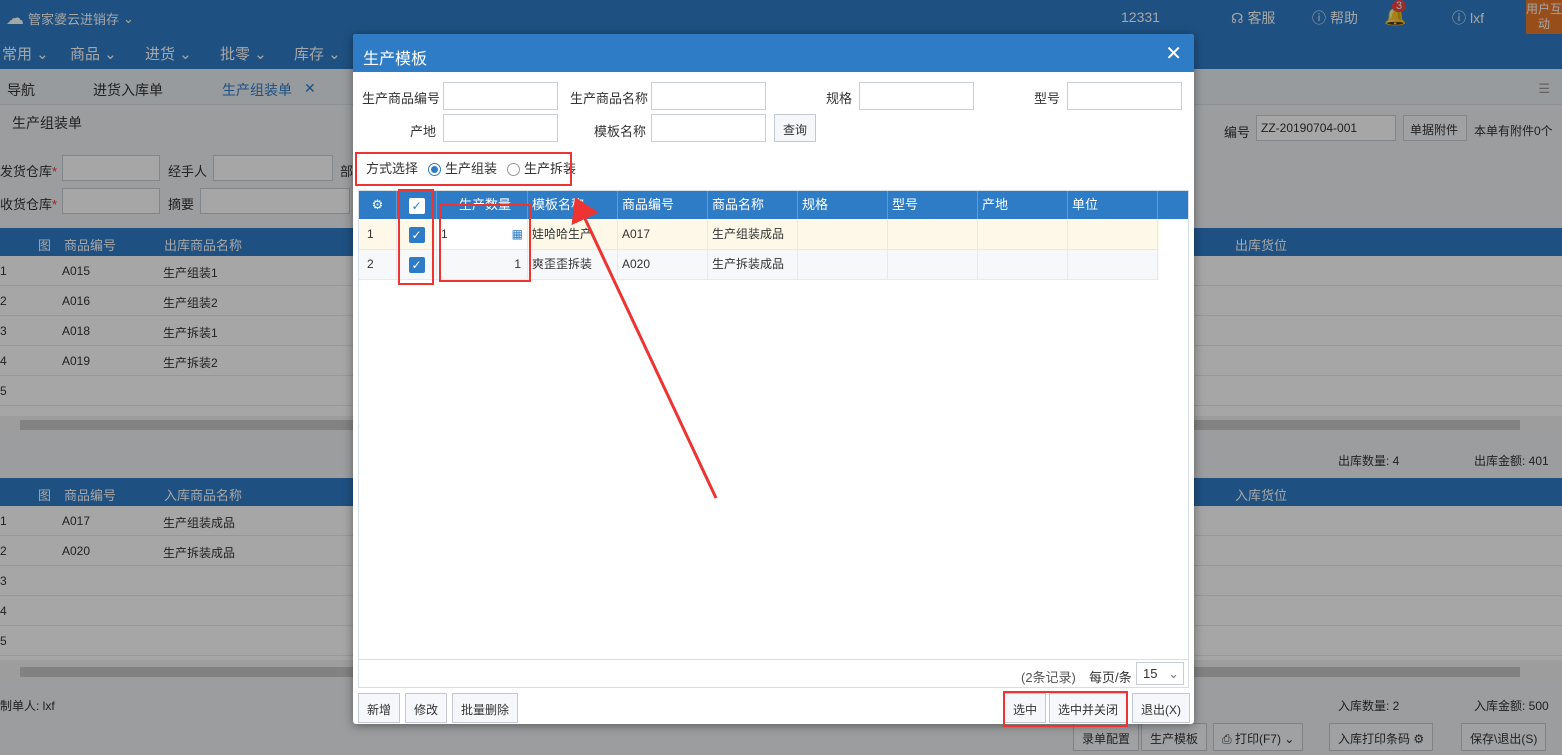  Describe the element at coordinates (1173, 673) in the screenshot. I see `chevron-down-icon: ⌄` at that location.